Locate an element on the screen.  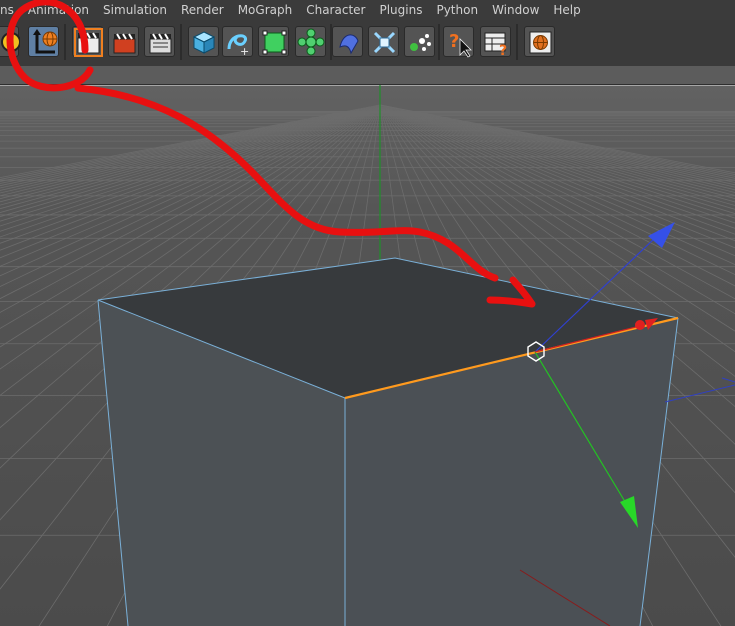
deformer-button is located at coordinates (347, 41).